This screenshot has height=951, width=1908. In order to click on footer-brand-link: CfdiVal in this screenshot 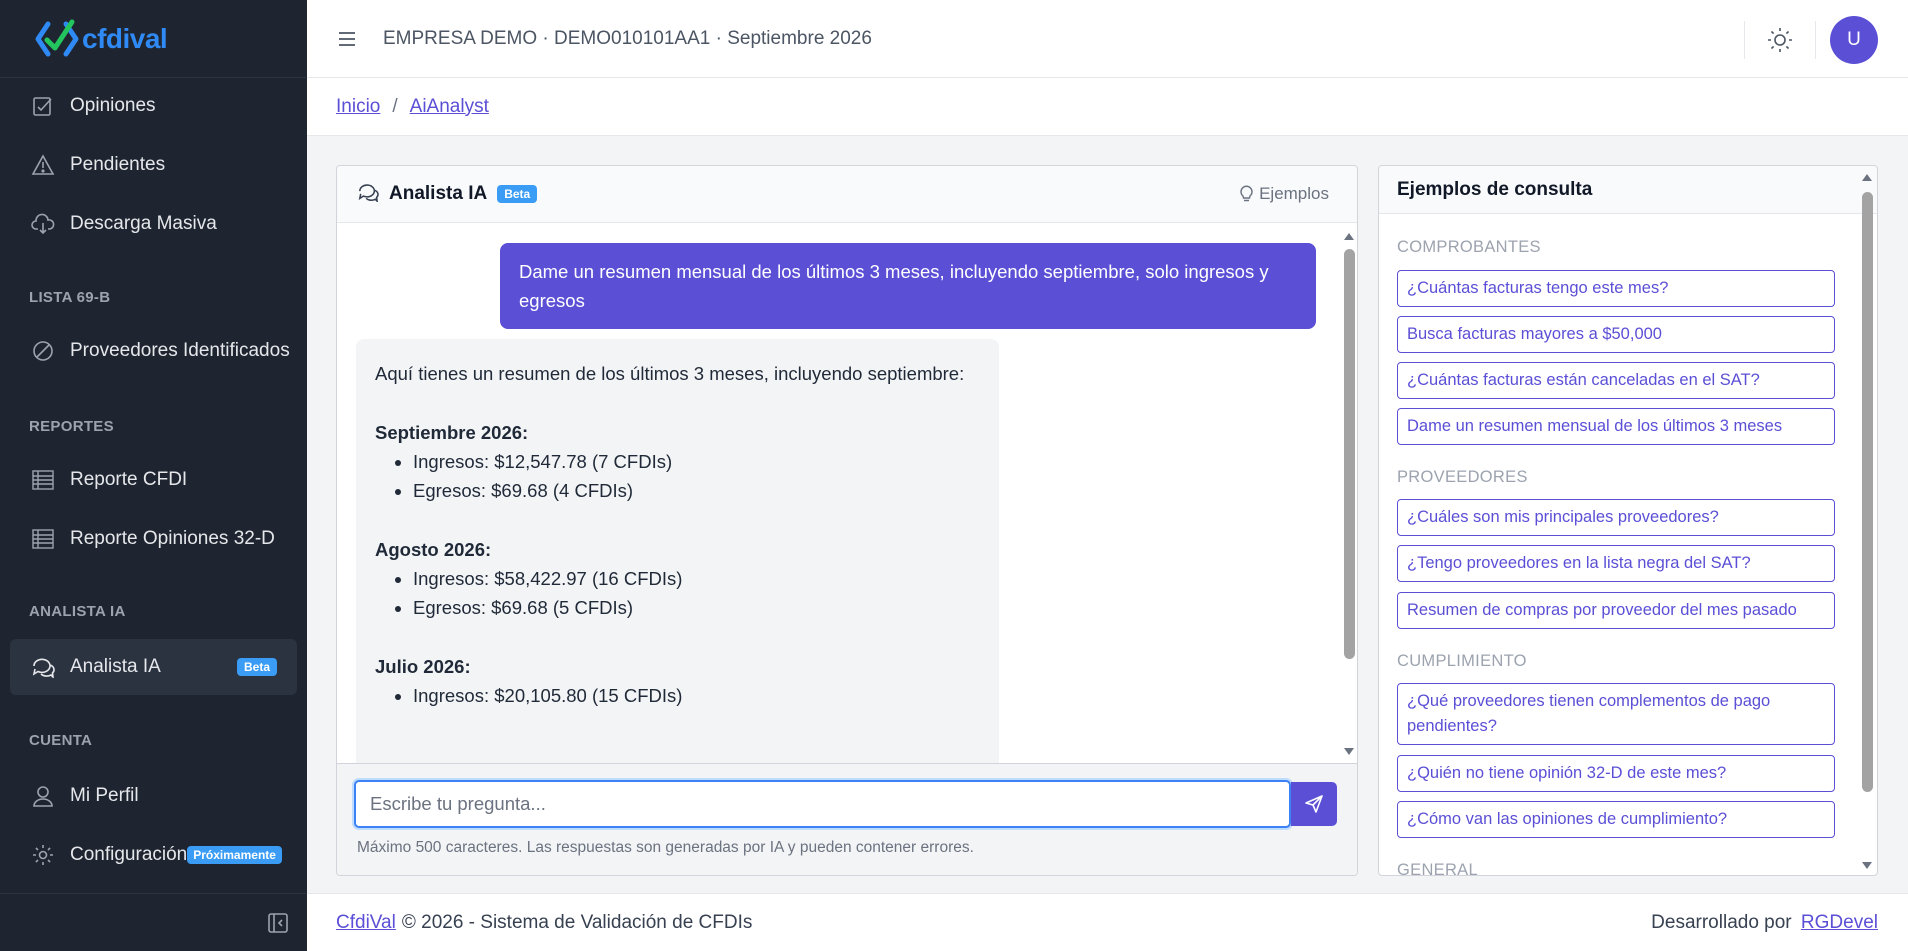, I will do `click(366, 923)`.